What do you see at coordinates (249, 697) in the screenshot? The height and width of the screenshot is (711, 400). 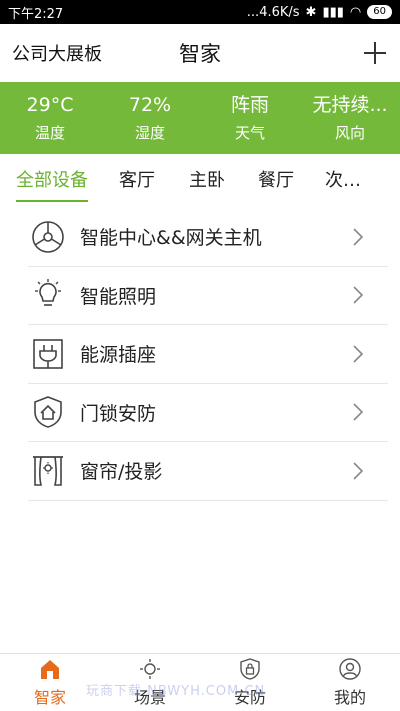 I see `nav-security-label: 安防` at bounding box center [249, 697].